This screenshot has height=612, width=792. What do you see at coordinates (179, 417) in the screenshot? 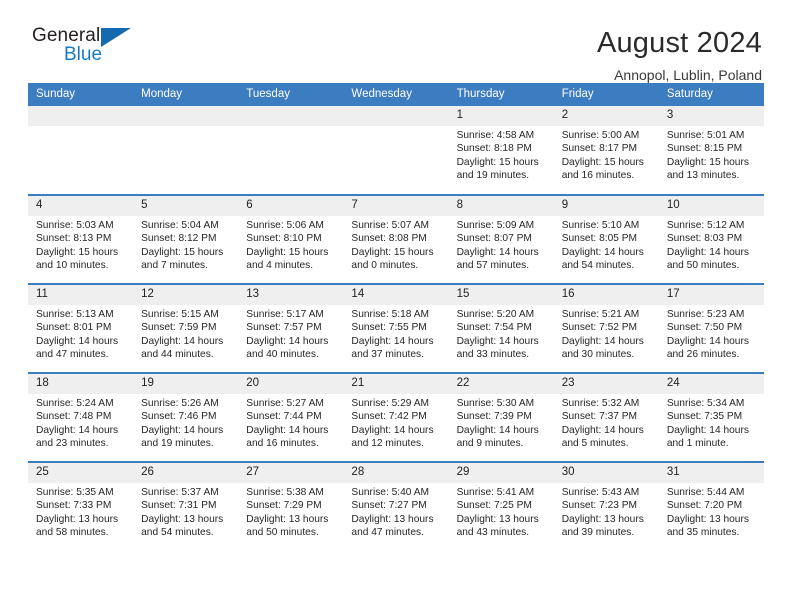
I see `sunset-text: Sunset: 7:46 PM` at bounding box center [179, 417].